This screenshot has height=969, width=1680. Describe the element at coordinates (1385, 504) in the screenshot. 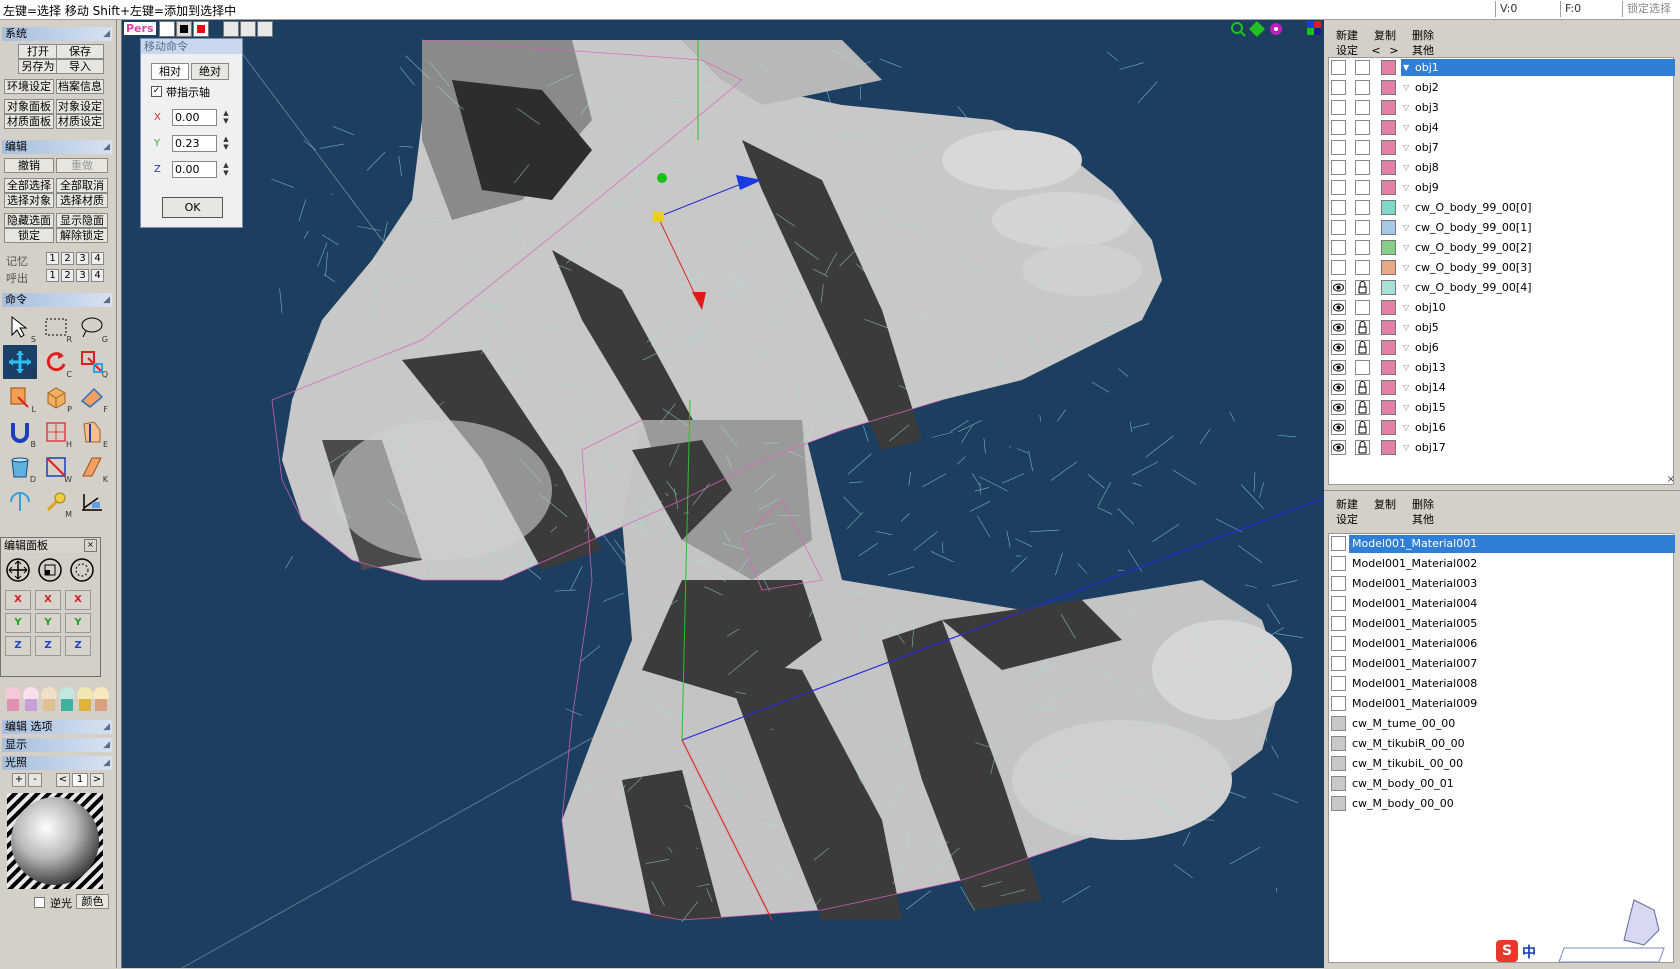

I see `copy-material-button: 复制` at that location.